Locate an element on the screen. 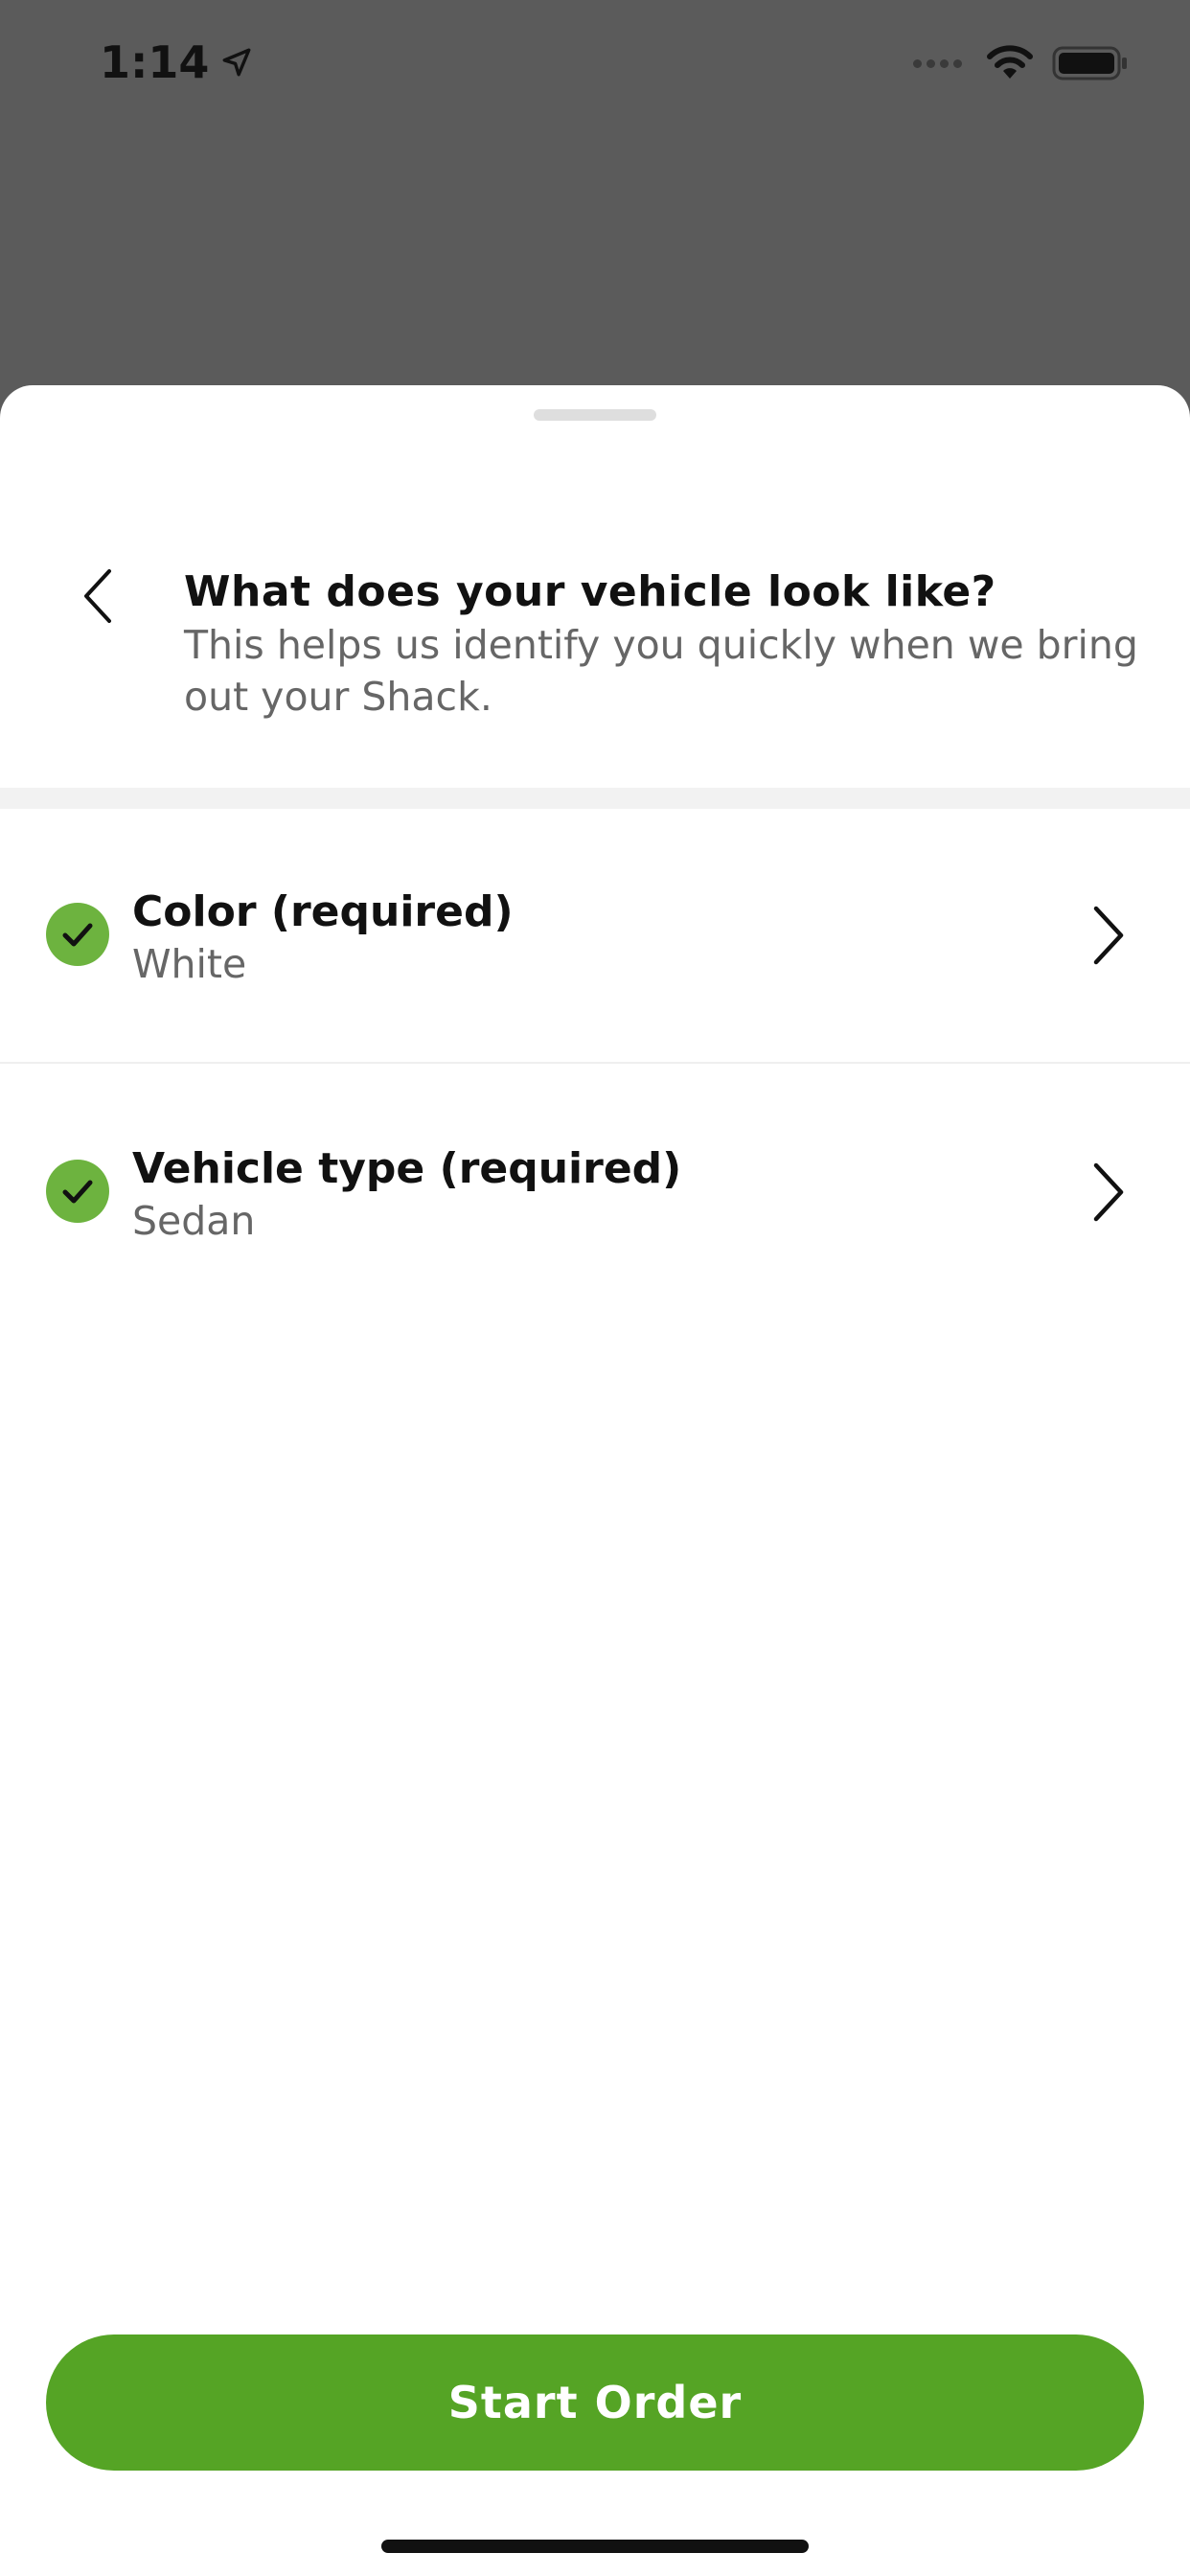  row-label: Color (required) is located at coordinates (323, 911).